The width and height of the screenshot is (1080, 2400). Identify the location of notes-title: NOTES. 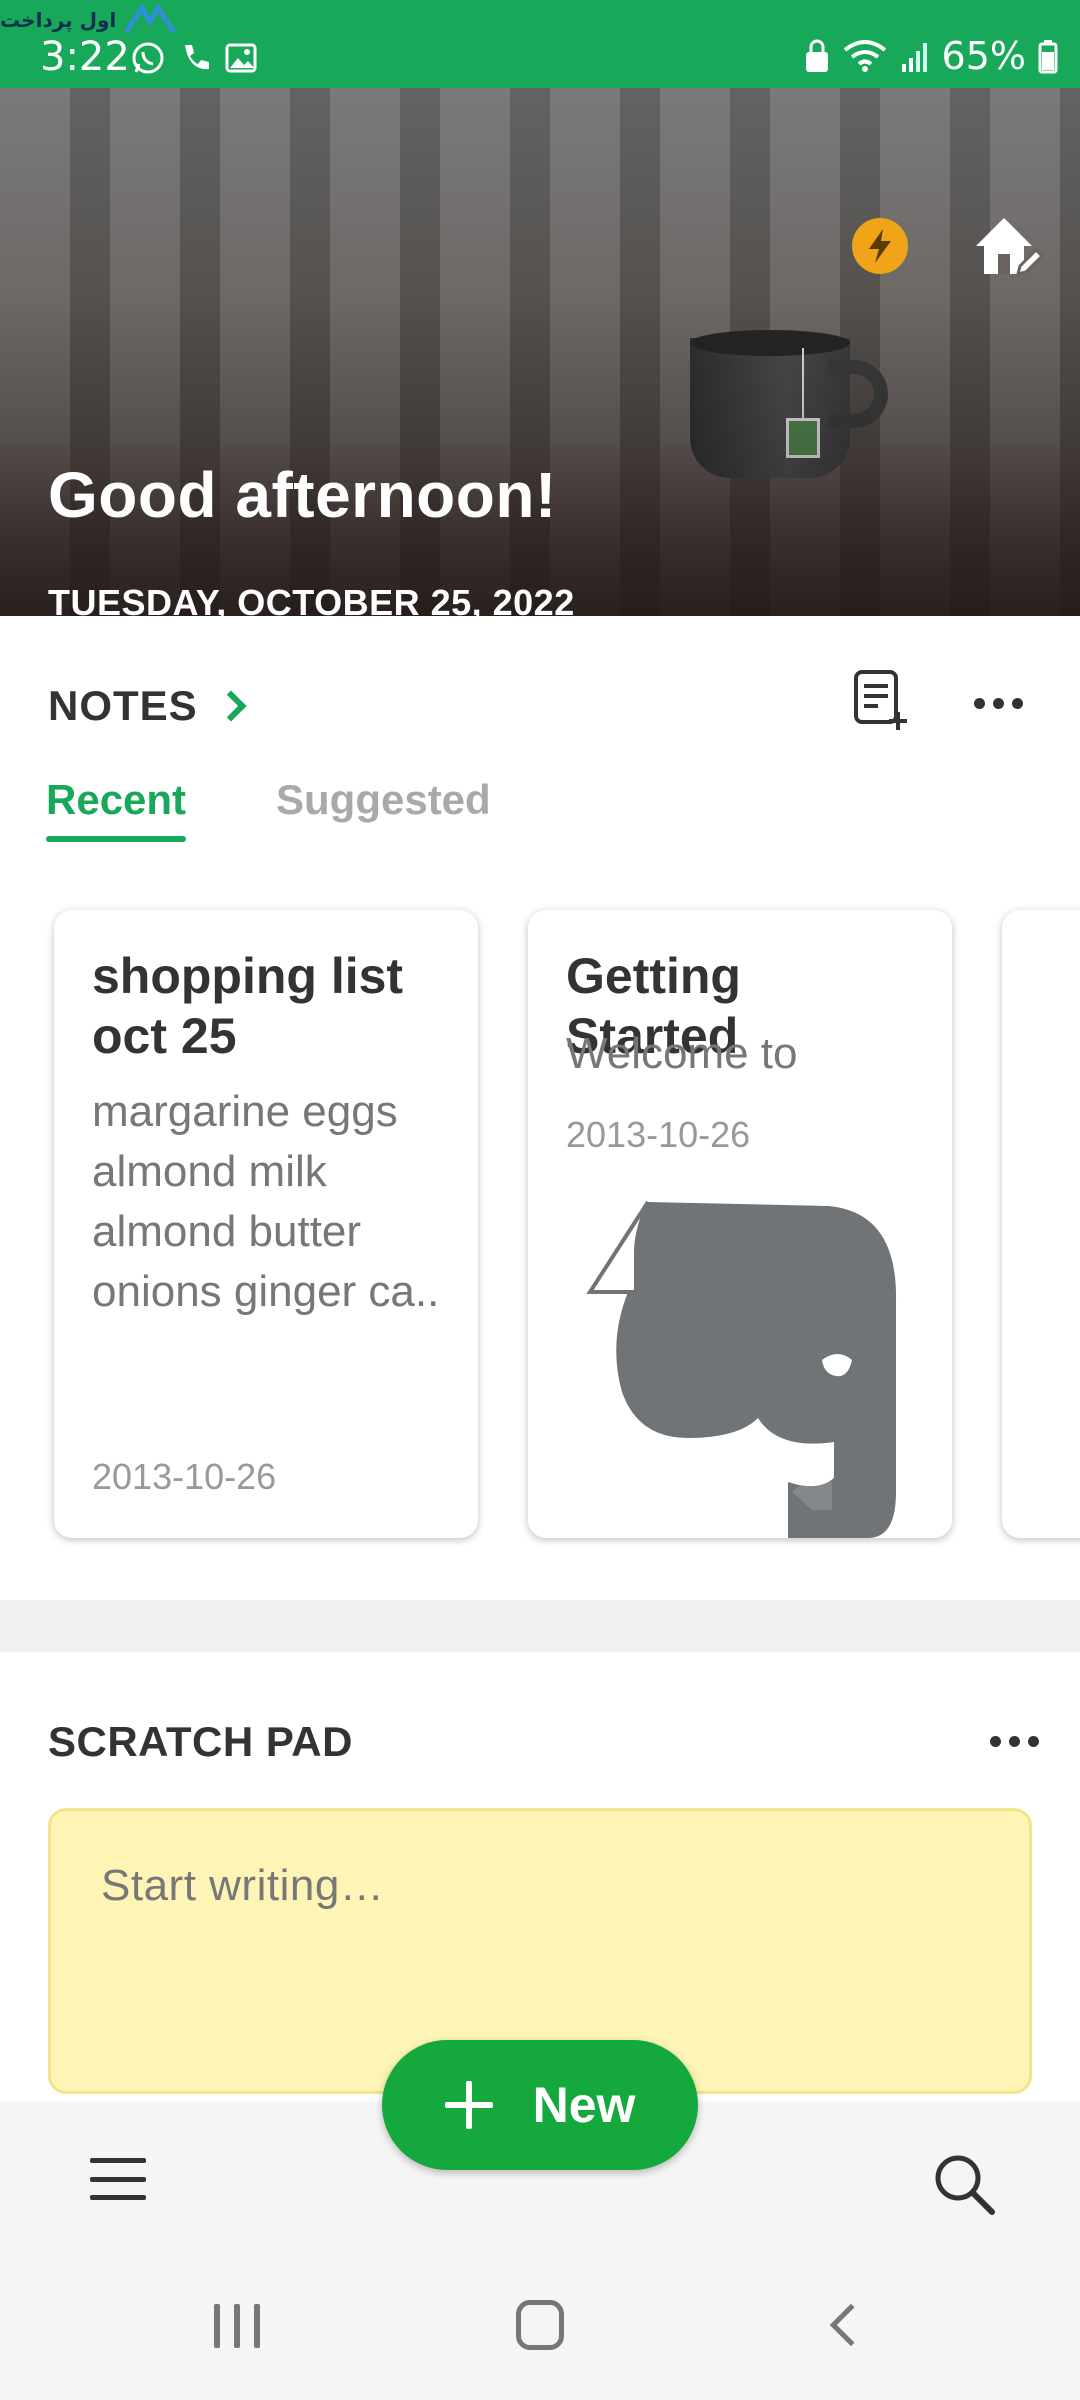
(123, 705).